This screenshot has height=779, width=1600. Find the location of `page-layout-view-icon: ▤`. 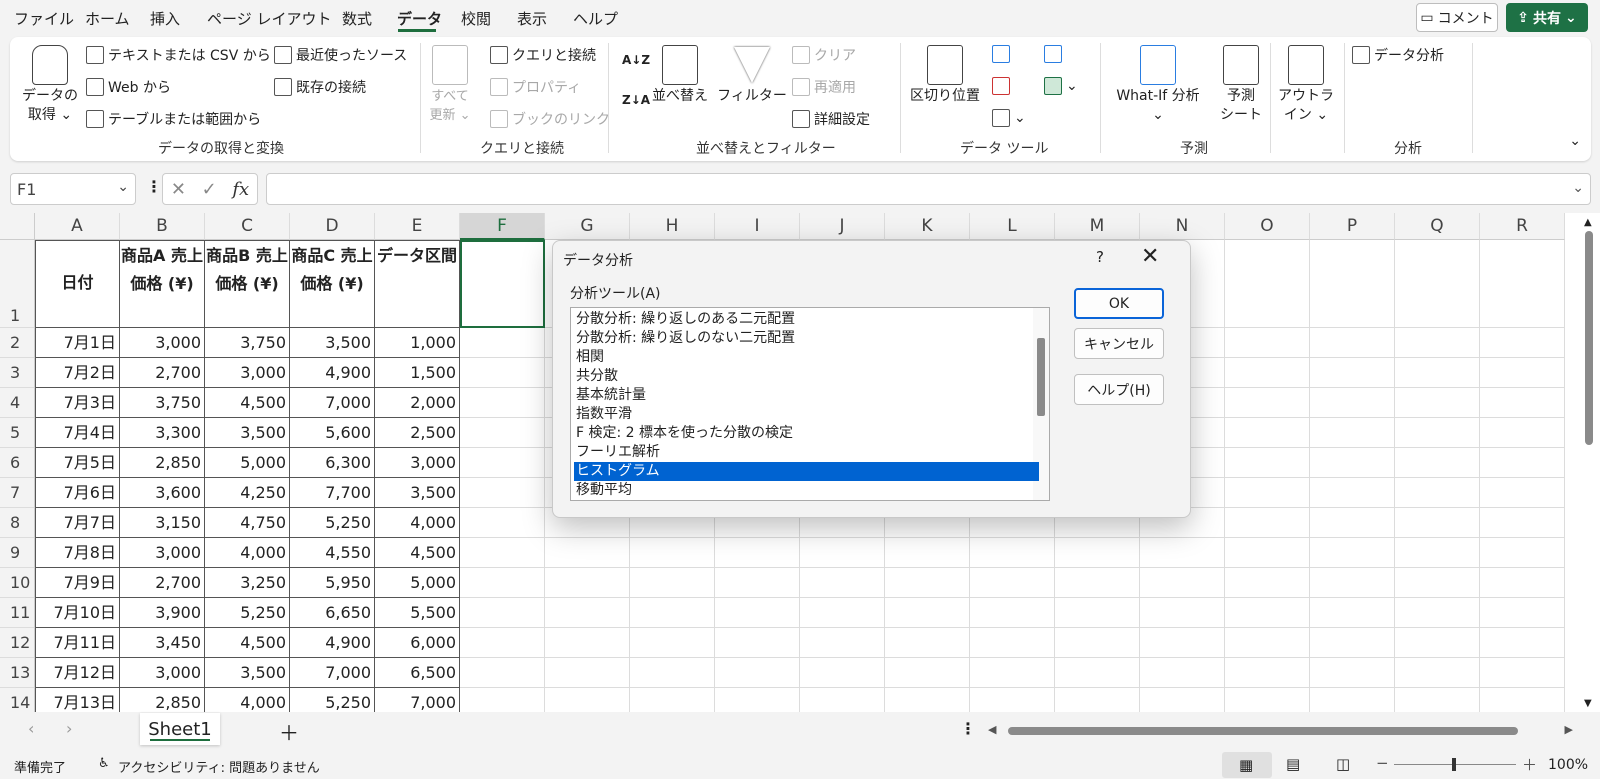

page-layout-view-icon: ▤ is located at coordinates (1293, 764).